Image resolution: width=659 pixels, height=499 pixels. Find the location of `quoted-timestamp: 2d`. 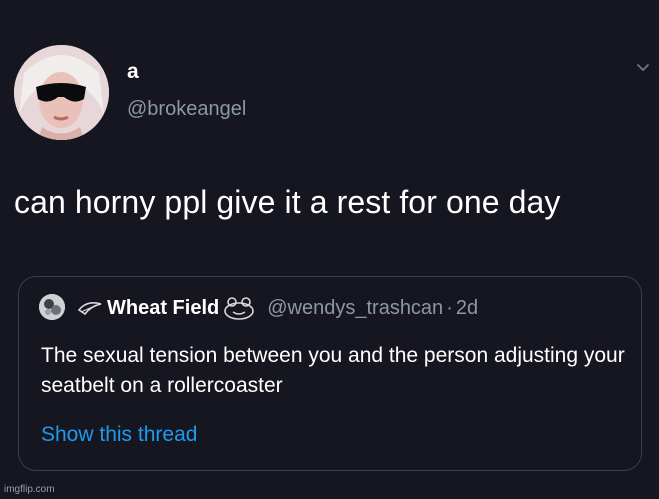

quoted-timestamp: 2d is located at coordinates (467, 308).